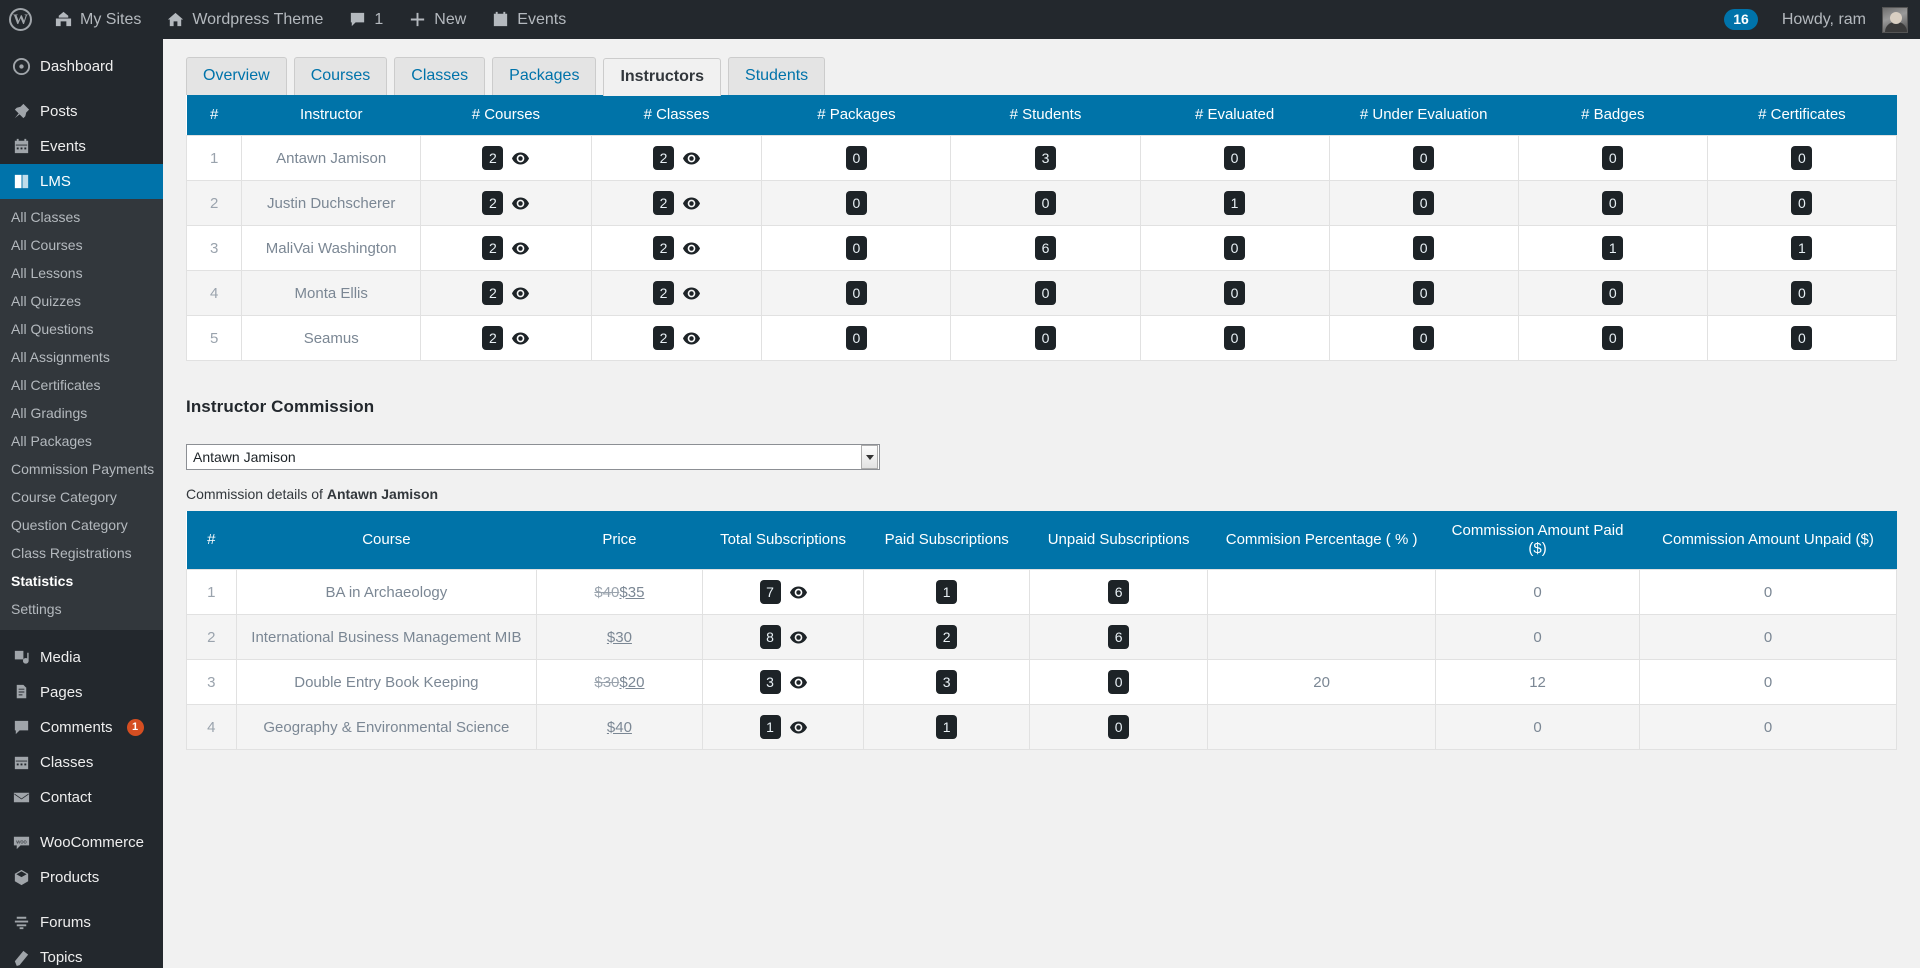 The width and height of the screenshot is (1920, 968). I want to click on admin-bar-item-events: Events, so click(528, 19).